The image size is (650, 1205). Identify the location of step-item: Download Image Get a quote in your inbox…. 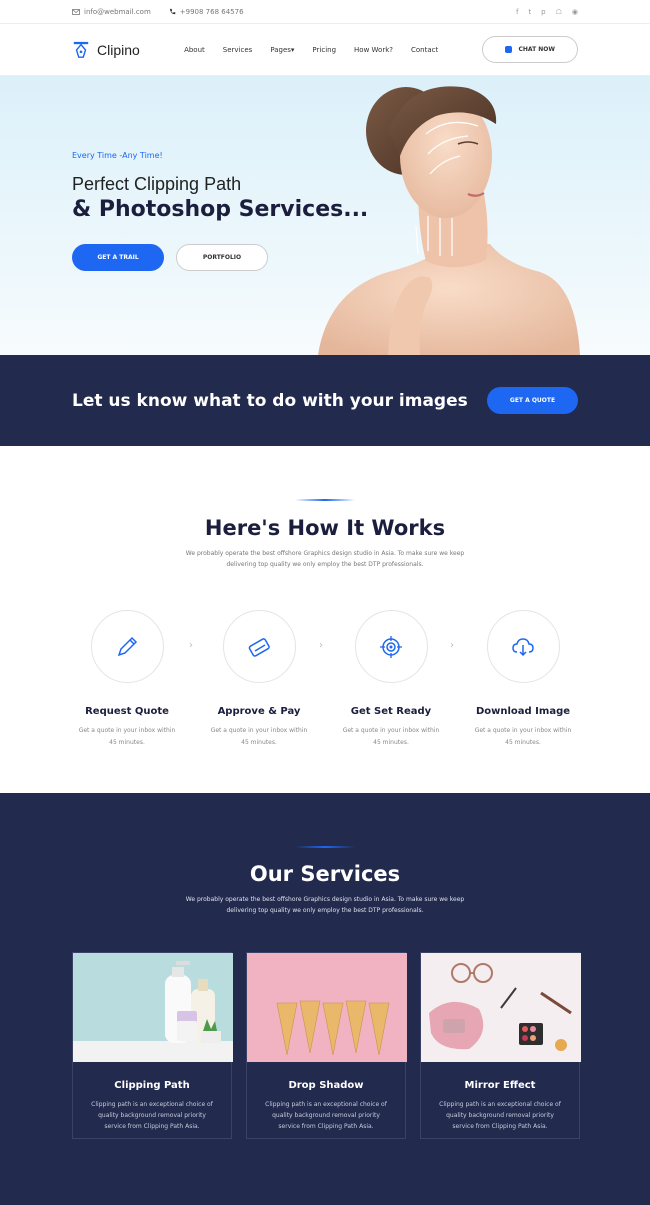
(523, 679).